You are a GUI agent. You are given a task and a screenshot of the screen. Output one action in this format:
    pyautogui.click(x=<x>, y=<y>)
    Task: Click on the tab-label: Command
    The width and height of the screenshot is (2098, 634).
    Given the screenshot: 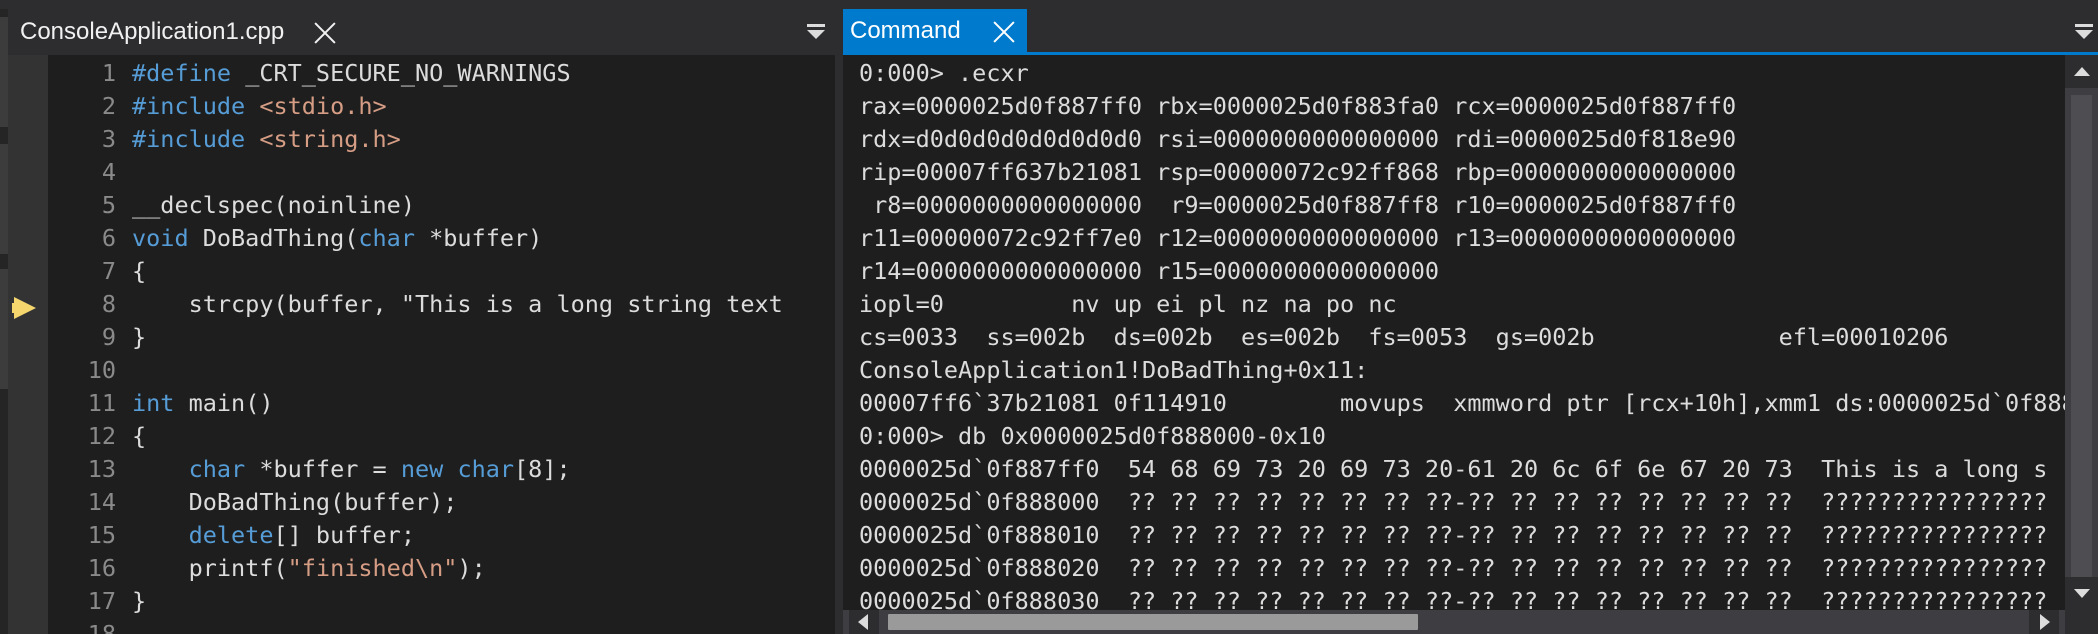 What is the action you would take?
    pyautogui.click(x=905, y=30)
    